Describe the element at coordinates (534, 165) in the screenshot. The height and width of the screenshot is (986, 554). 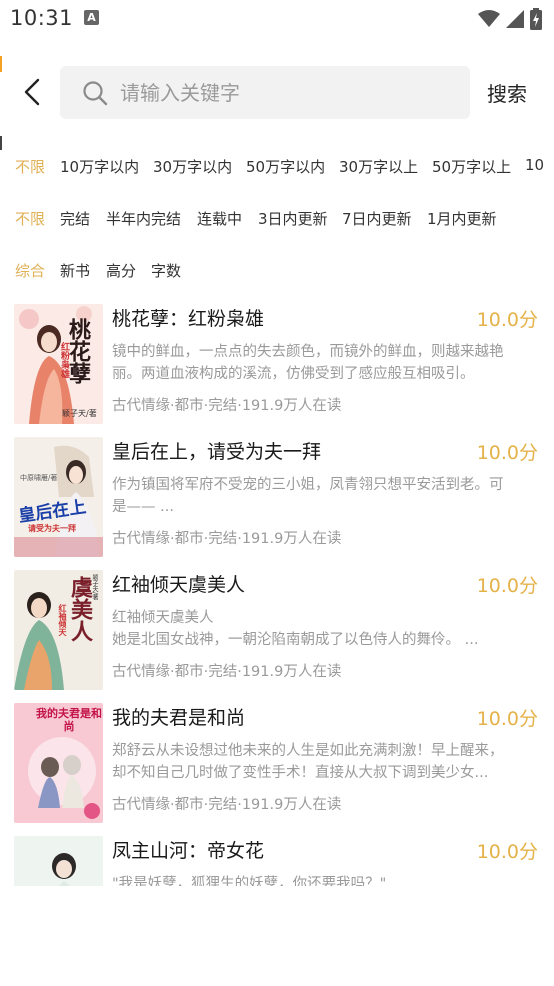
I see `filter-option: 10` at that location.